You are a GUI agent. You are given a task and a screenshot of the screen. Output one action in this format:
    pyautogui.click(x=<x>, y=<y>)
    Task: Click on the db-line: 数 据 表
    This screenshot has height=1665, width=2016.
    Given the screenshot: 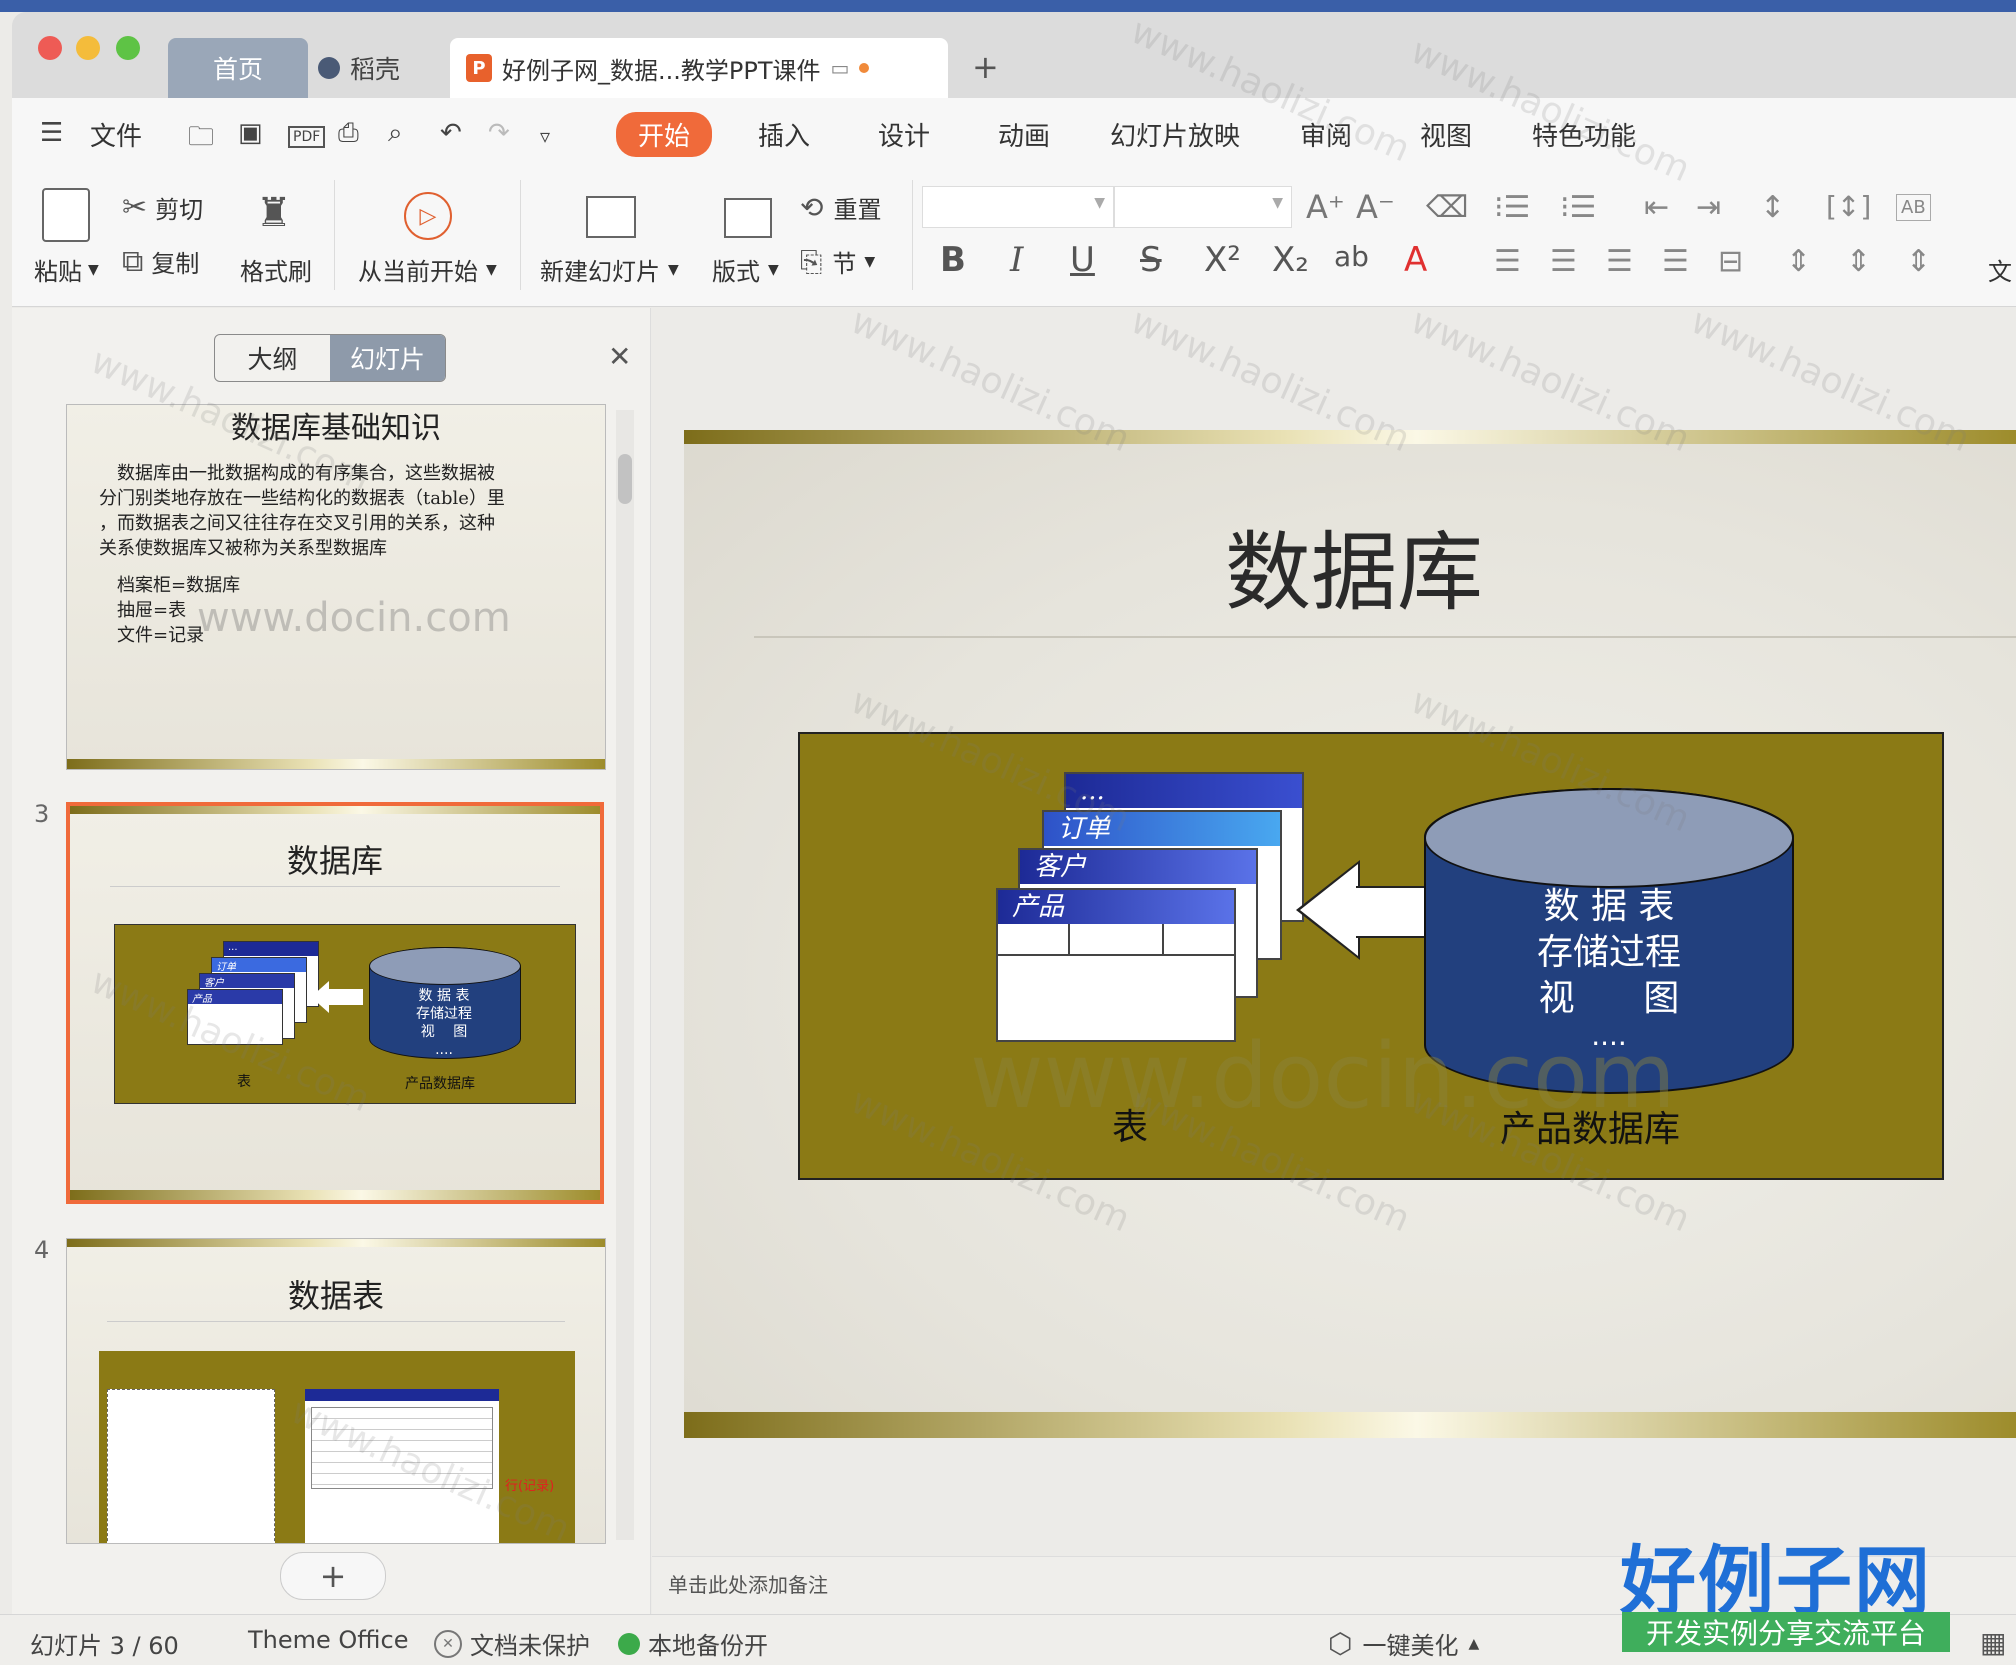 What is the action you would take?
    pyautogui.click(x=1609, y=906)
    